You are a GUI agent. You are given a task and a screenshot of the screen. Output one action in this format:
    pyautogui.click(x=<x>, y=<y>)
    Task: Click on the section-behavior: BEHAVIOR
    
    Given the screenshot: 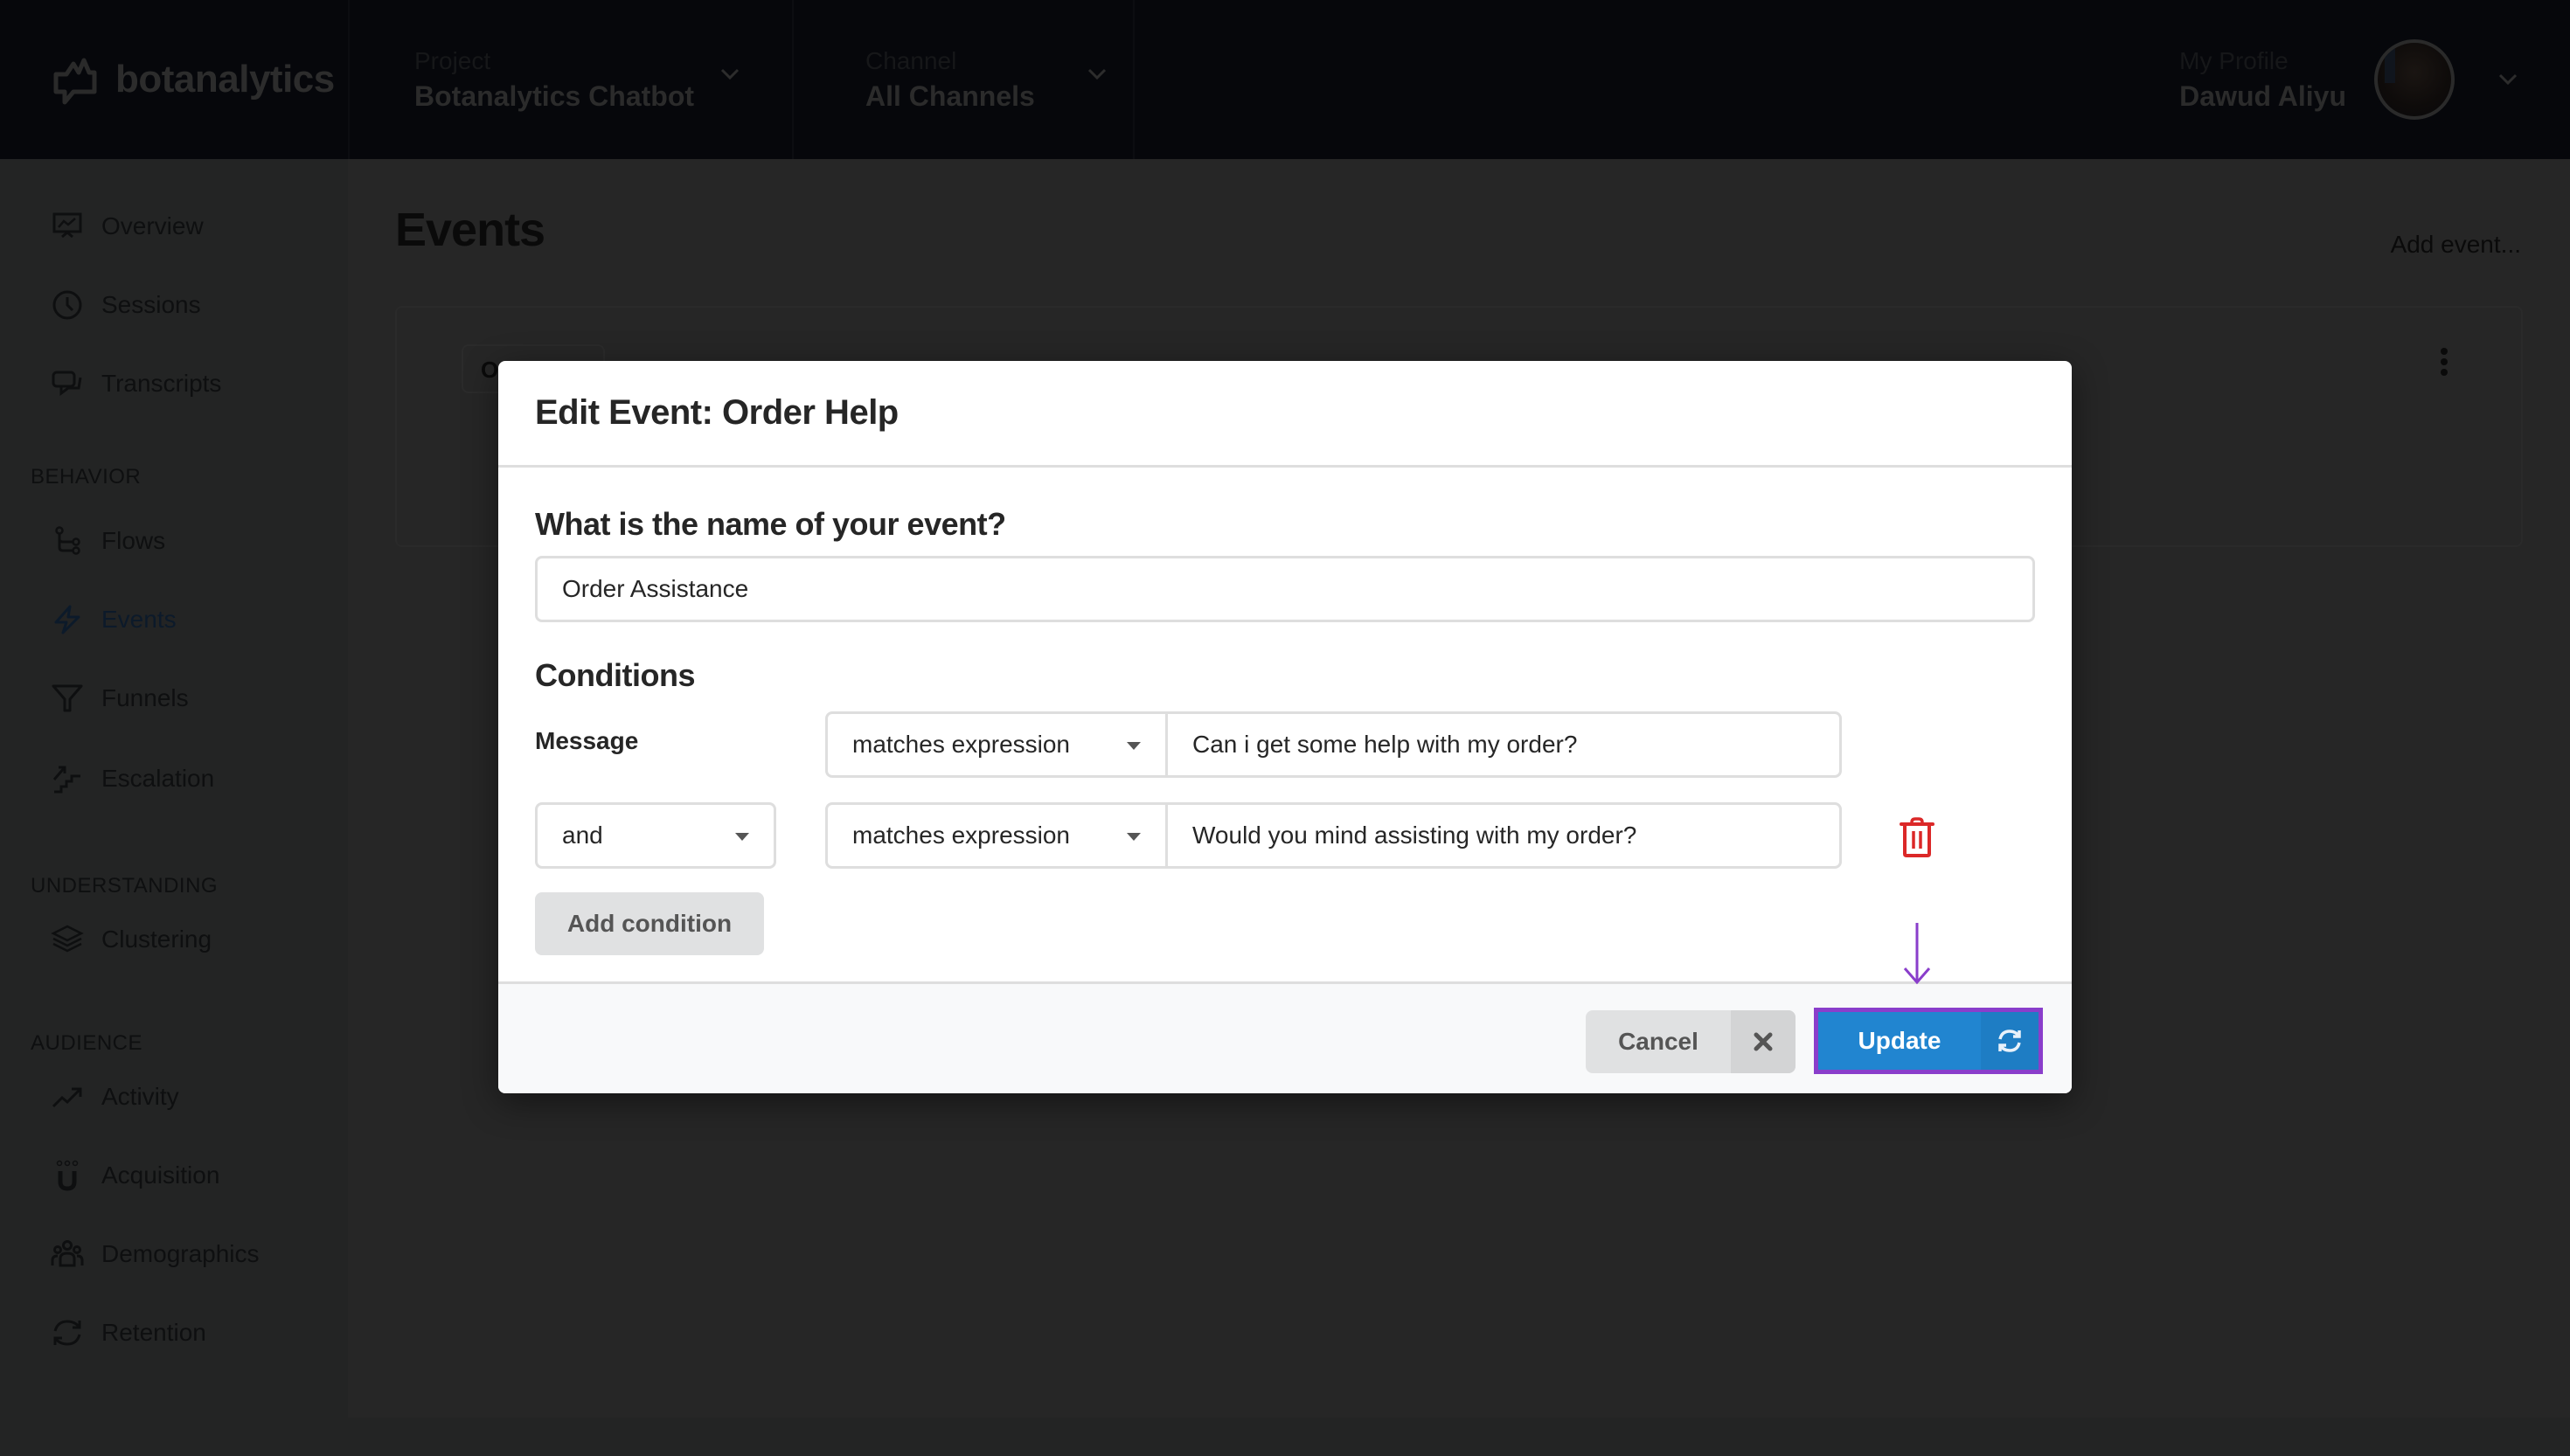 What is the action you would take?
    pyautogui.click(x=86, y=477)
    